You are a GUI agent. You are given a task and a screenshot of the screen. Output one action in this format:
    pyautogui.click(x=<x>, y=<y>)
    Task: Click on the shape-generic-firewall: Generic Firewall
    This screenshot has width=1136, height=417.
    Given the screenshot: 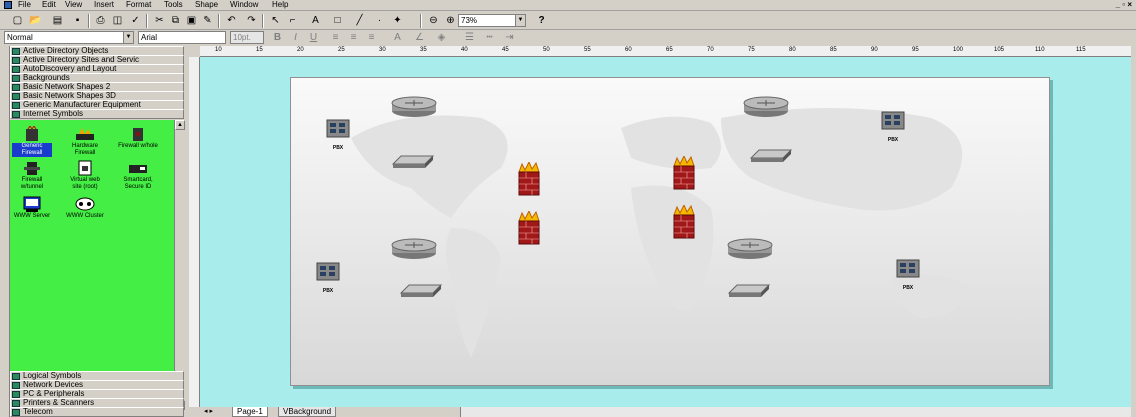 What is the action you would take?
    pyautogui.click(x=32, y=141)
    